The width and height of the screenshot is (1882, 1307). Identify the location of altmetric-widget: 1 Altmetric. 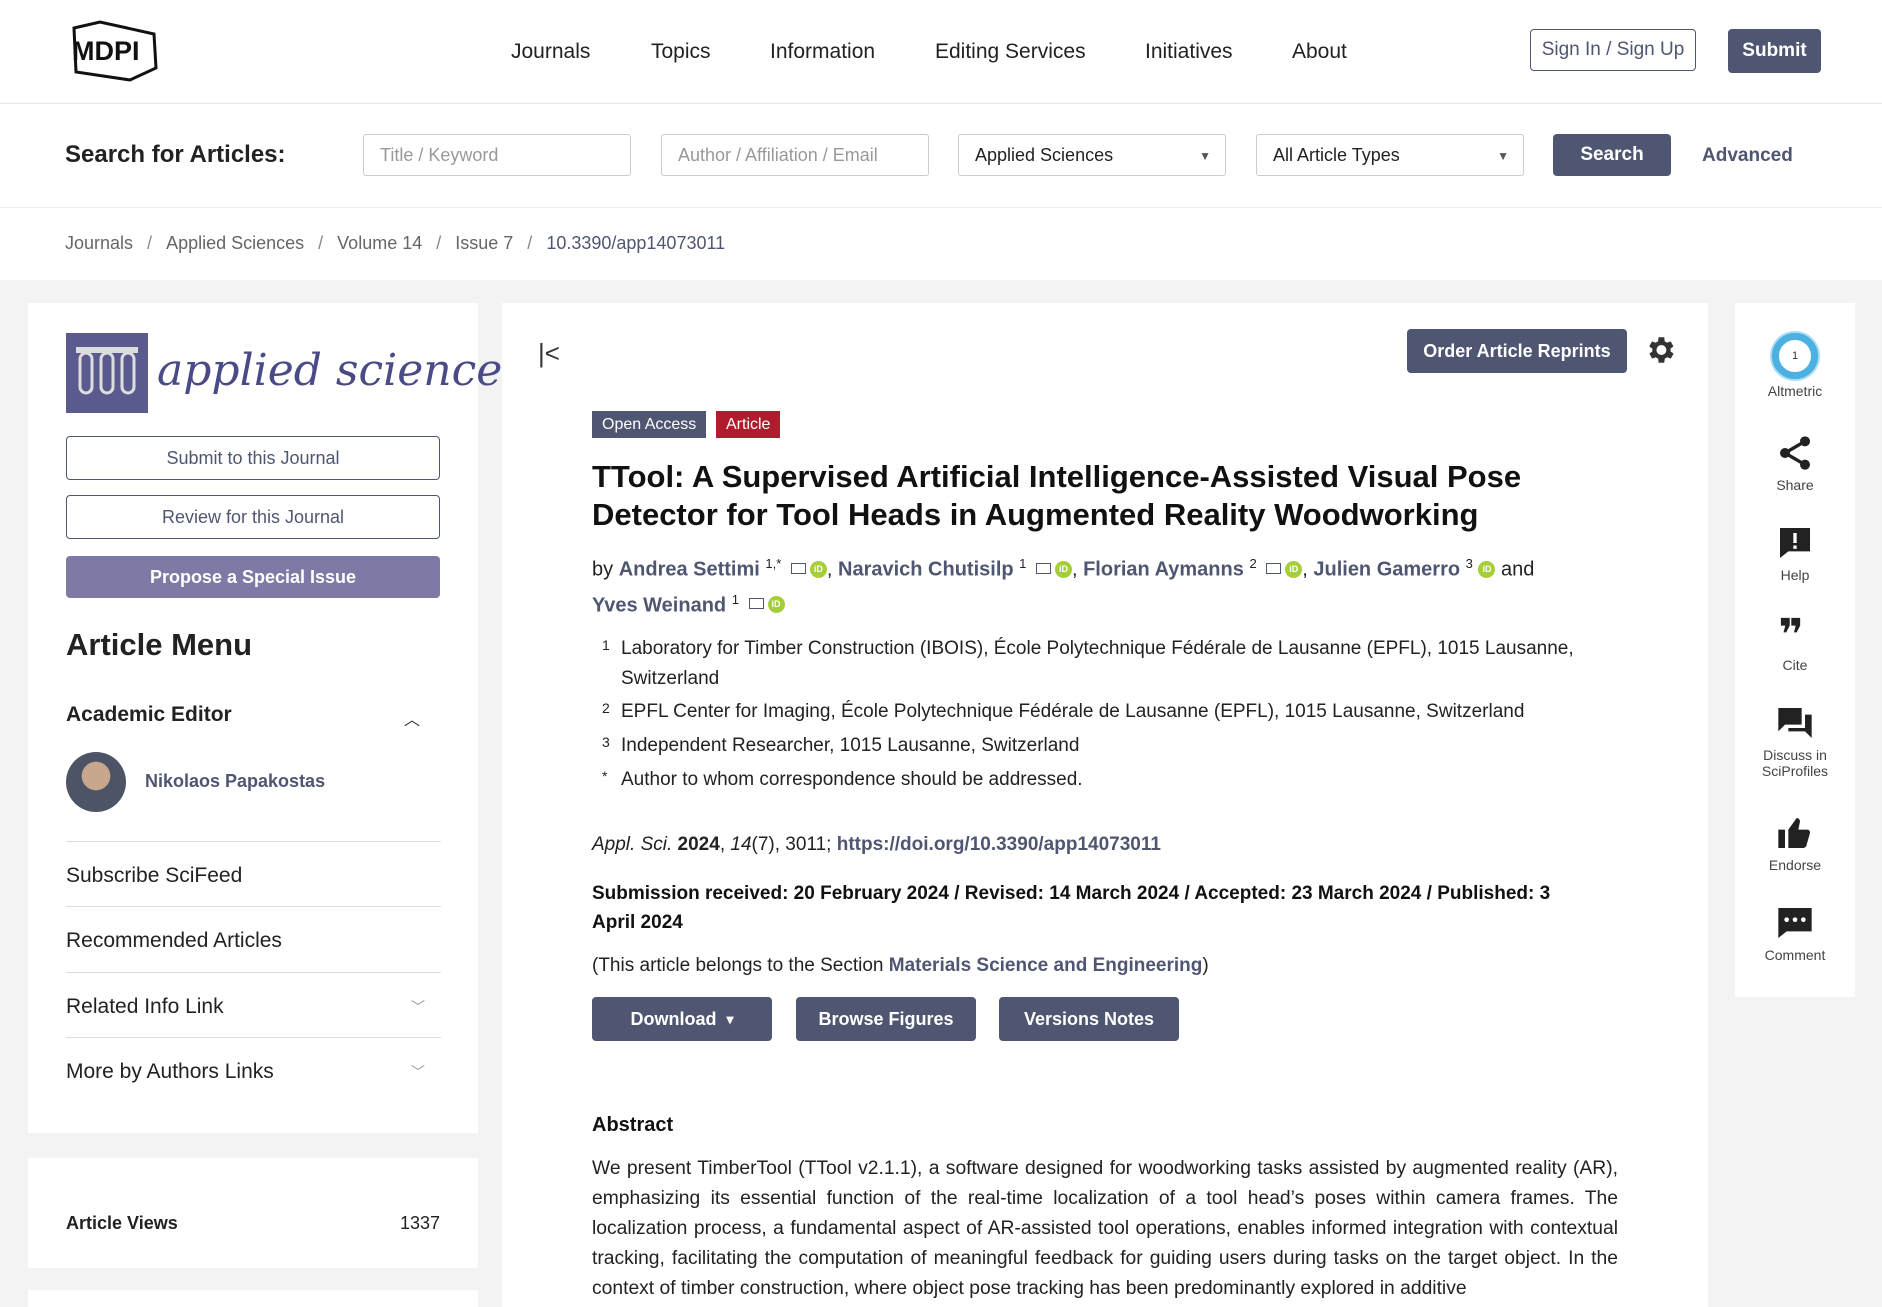
(1795, 366).